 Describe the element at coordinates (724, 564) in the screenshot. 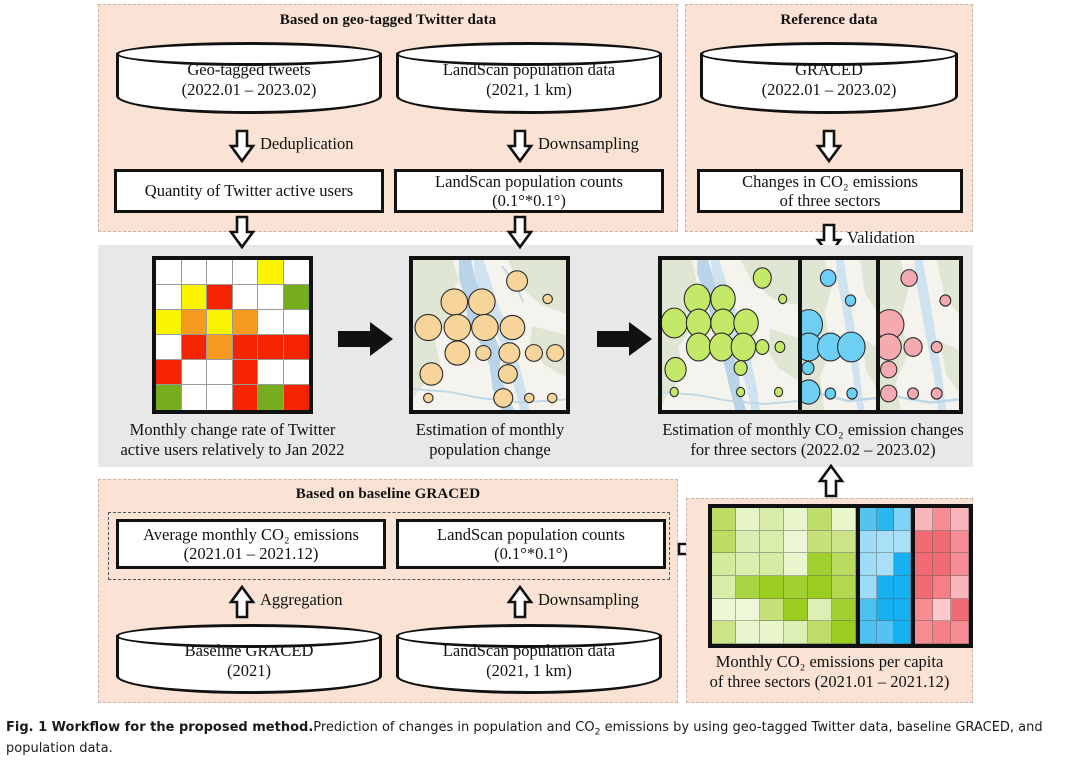

I see `per-capita-green-cell-r2-c0` at that location.